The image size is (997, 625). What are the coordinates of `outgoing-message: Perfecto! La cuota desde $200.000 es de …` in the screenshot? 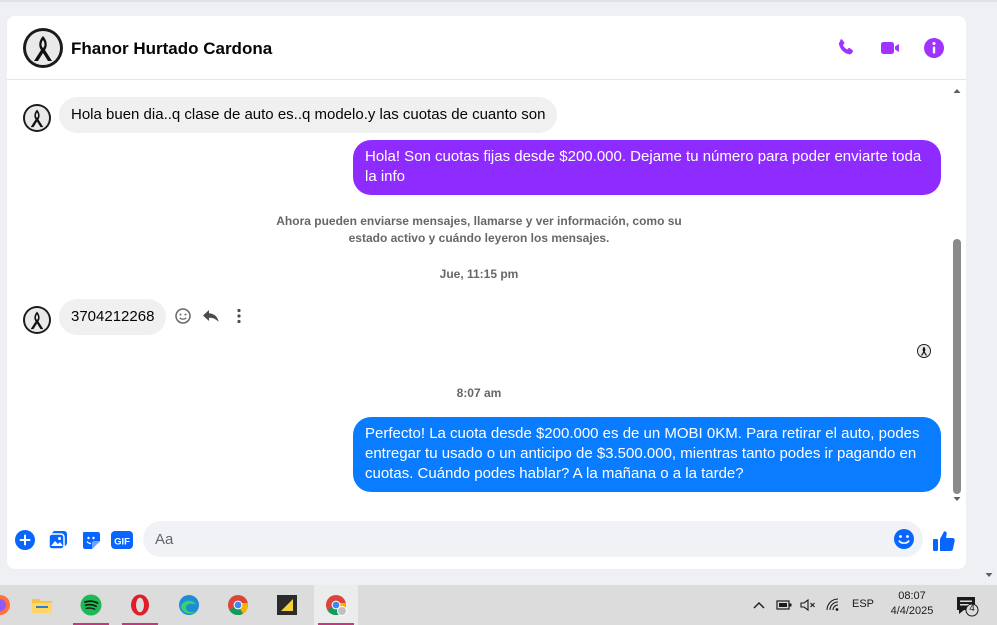 It's located at (647, 454).